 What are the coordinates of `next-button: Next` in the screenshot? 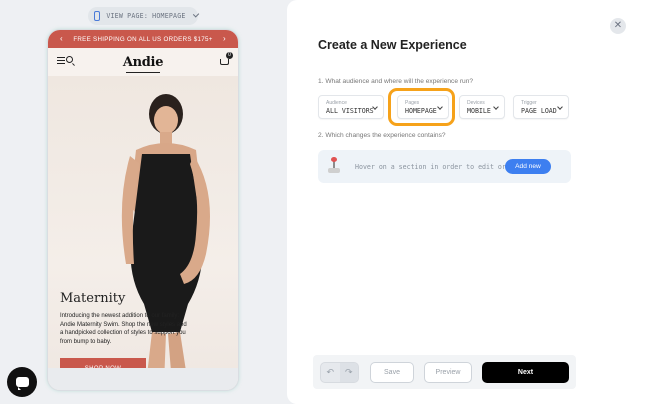 It's located at (525, 372).